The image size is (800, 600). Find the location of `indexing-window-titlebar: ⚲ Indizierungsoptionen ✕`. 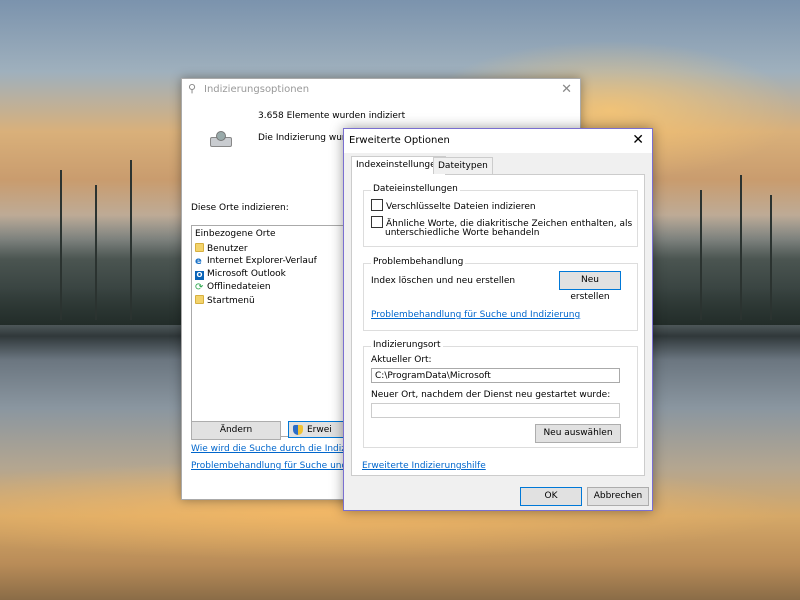

indexing-window-titlebar: ⚲ Indizierungsoptionen ✕ is located at coordinates (381, 90).